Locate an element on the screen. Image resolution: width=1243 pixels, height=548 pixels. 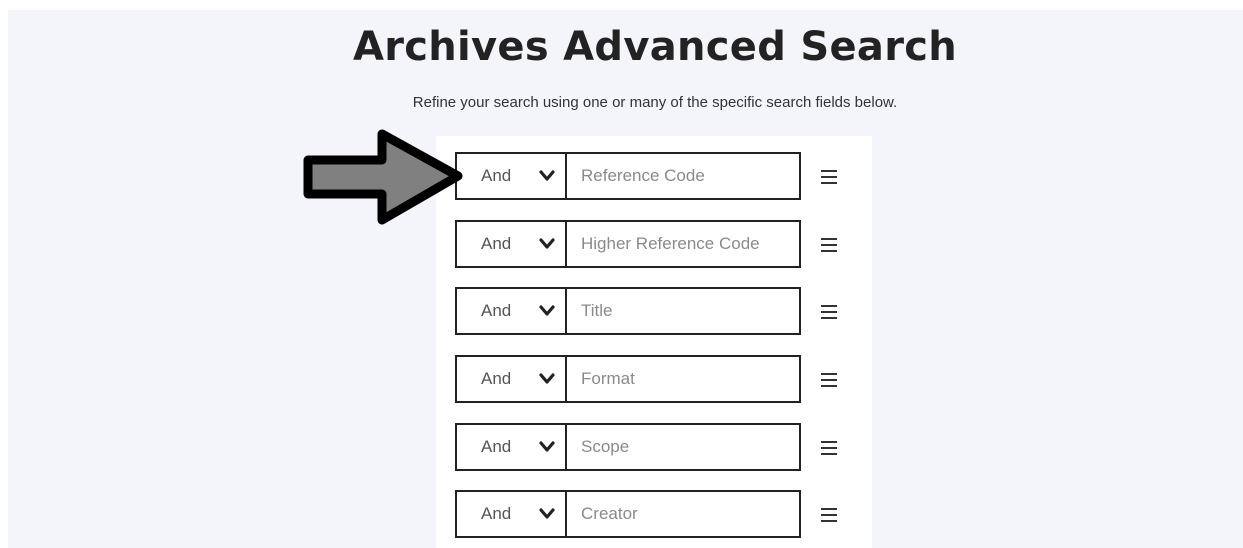
title-input is located at coordinates (683, 311).